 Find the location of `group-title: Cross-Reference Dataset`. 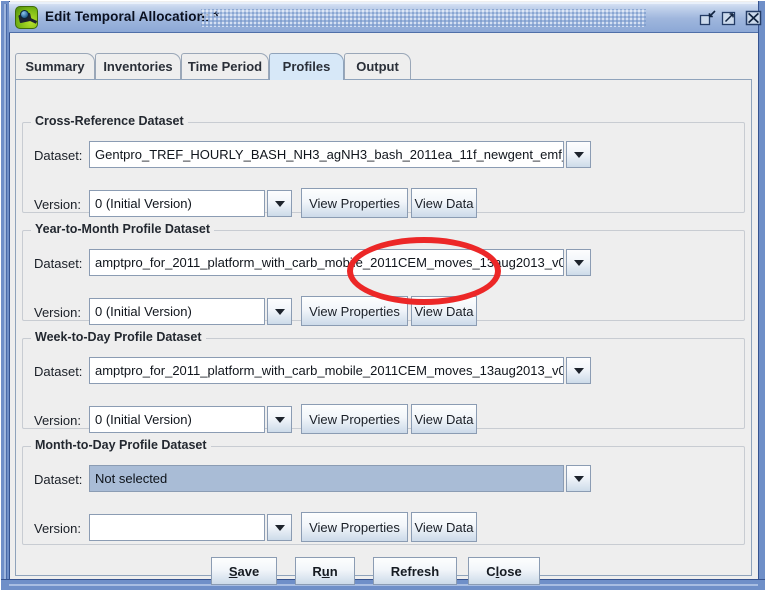

group-title: Cross-Reference Dataset is located at coordinates (109, 121).